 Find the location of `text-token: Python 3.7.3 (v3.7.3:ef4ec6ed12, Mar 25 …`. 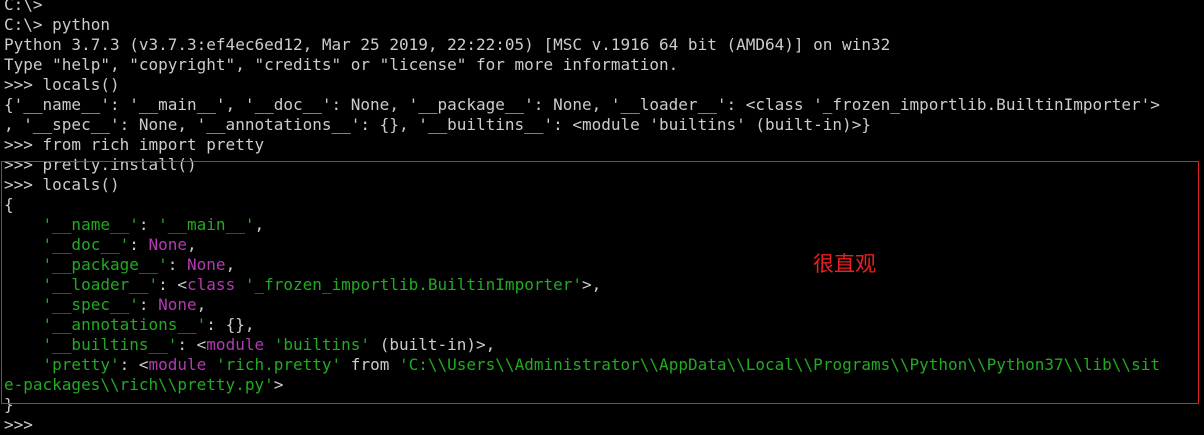

text-token: Python 3.7.3 (v3.7.3:ef4ec6ed12, Mar 25 … is located at coordinates (447, 44).